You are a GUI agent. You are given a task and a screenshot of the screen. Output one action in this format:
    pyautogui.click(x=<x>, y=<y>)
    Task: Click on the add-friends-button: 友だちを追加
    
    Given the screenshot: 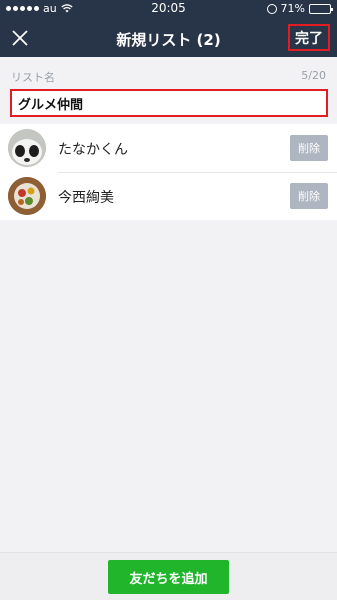 What is the action you would take?
    pyautogui.click(x=168, y=577)
    